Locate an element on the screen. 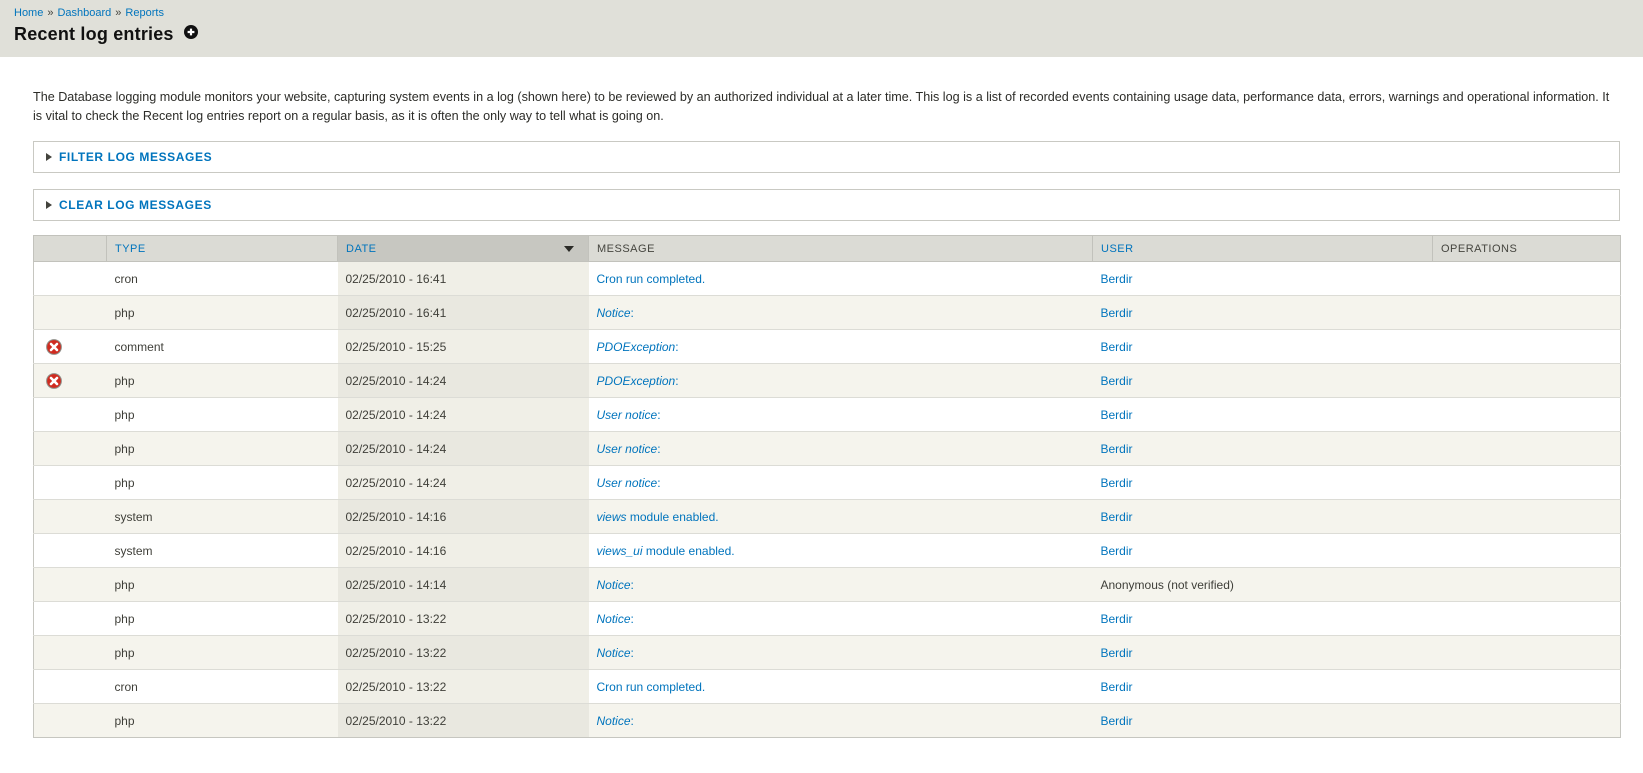 Image resolution: width=1643 pixels, height=773 pixels. user-name: Anonymous (not verified) is located at coordinates (1167, 584).